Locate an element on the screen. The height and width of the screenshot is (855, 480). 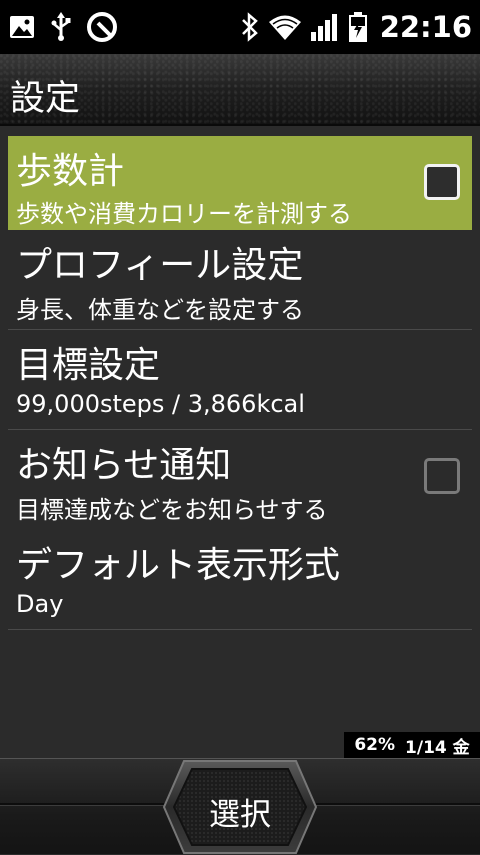
item-subtitle: 歩数や消費カロリーを計測する is located at coordinates (184, 214).